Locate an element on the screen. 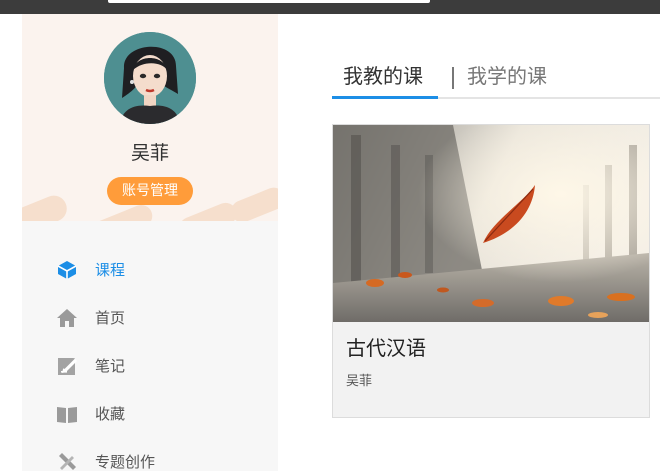 This screenshot has width=660, height=471. tab-teaching-courses: 我教的课 is located at coordinates (383, 76).